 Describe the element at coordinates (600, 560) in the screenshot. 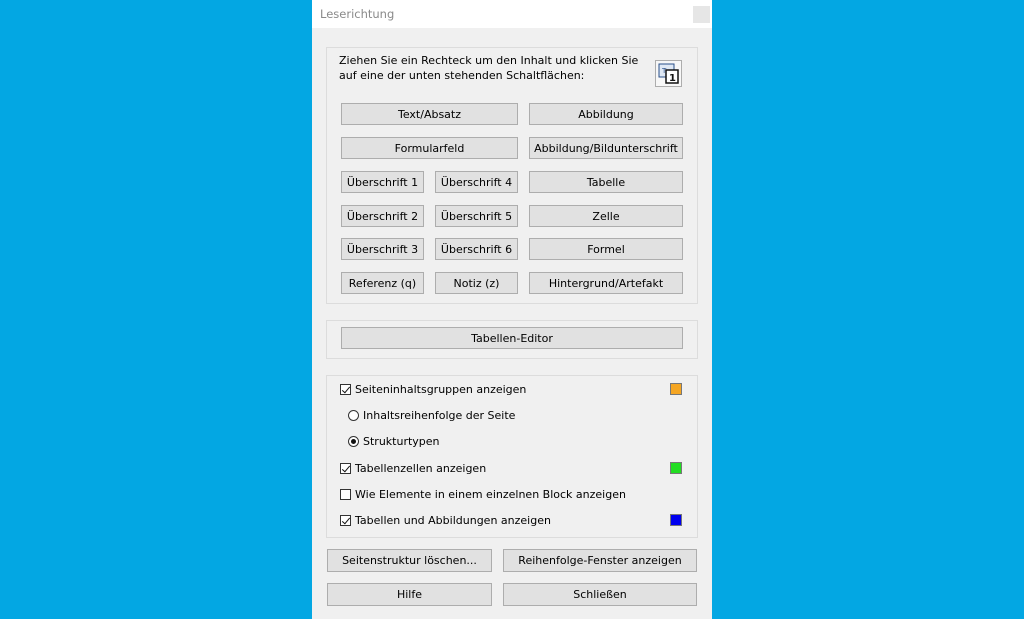

I see `show-order-window-button: Reihenfolge-Fenster anzeigen` at that location.